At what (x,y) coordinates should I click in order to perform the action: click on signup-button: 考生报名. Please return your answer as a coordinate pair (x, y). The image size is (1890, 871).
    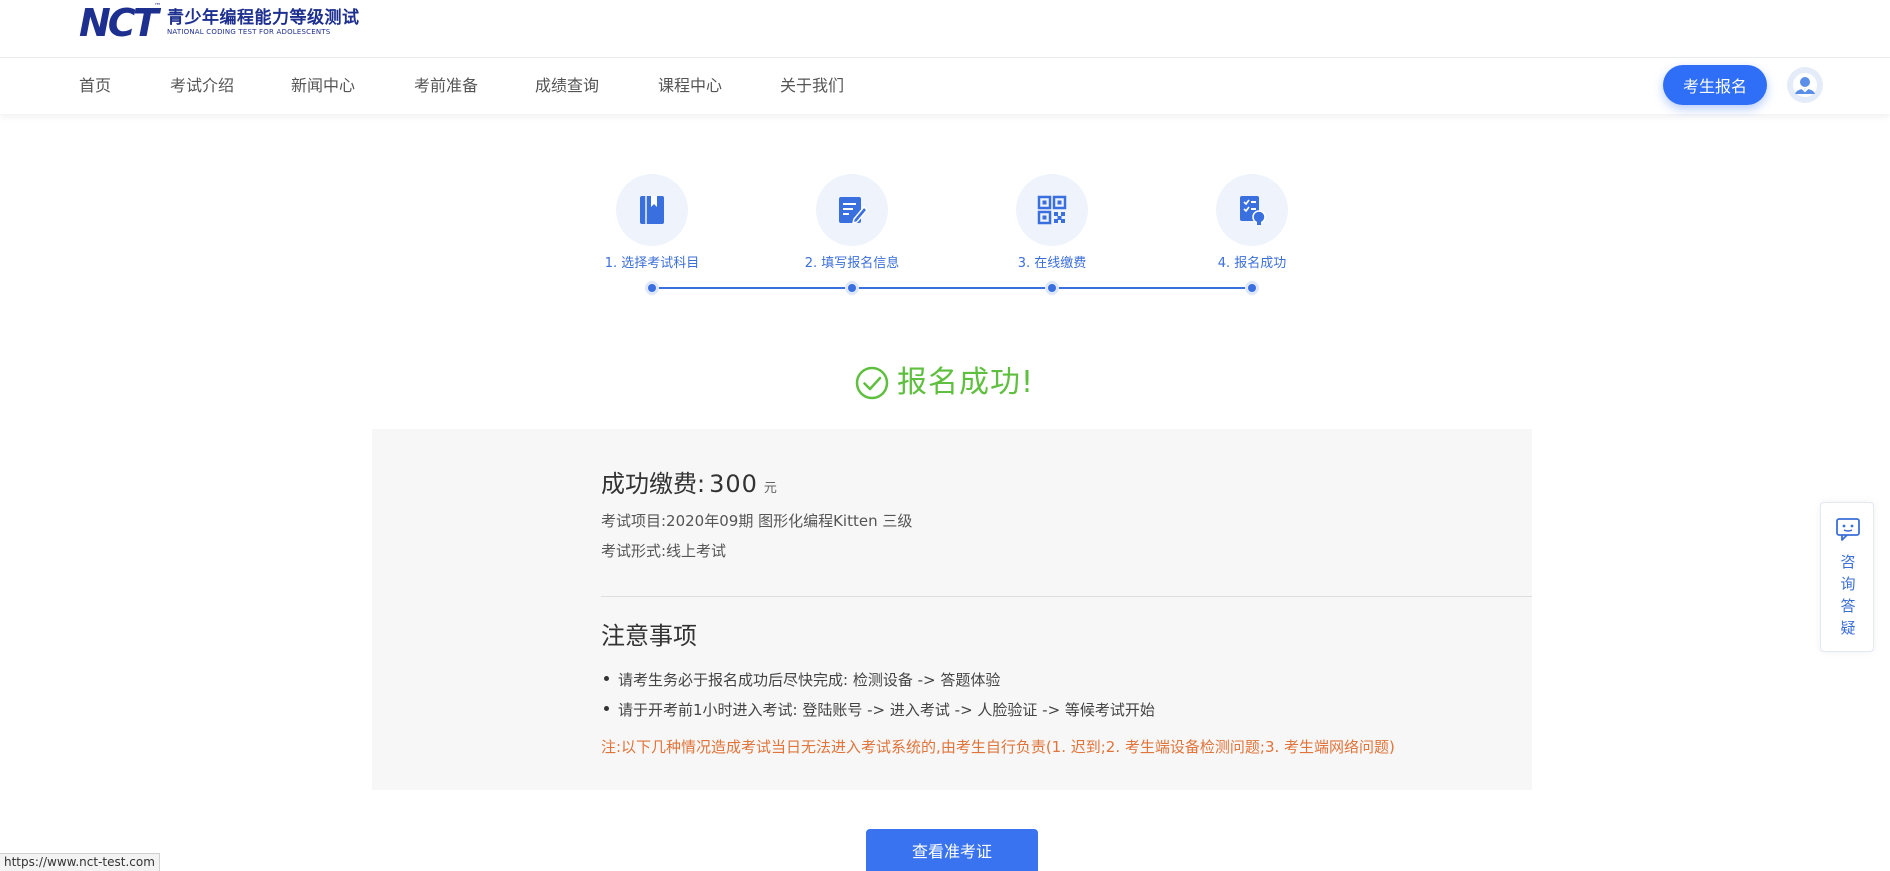
    Looking at the image, I should click on (1715, 85).